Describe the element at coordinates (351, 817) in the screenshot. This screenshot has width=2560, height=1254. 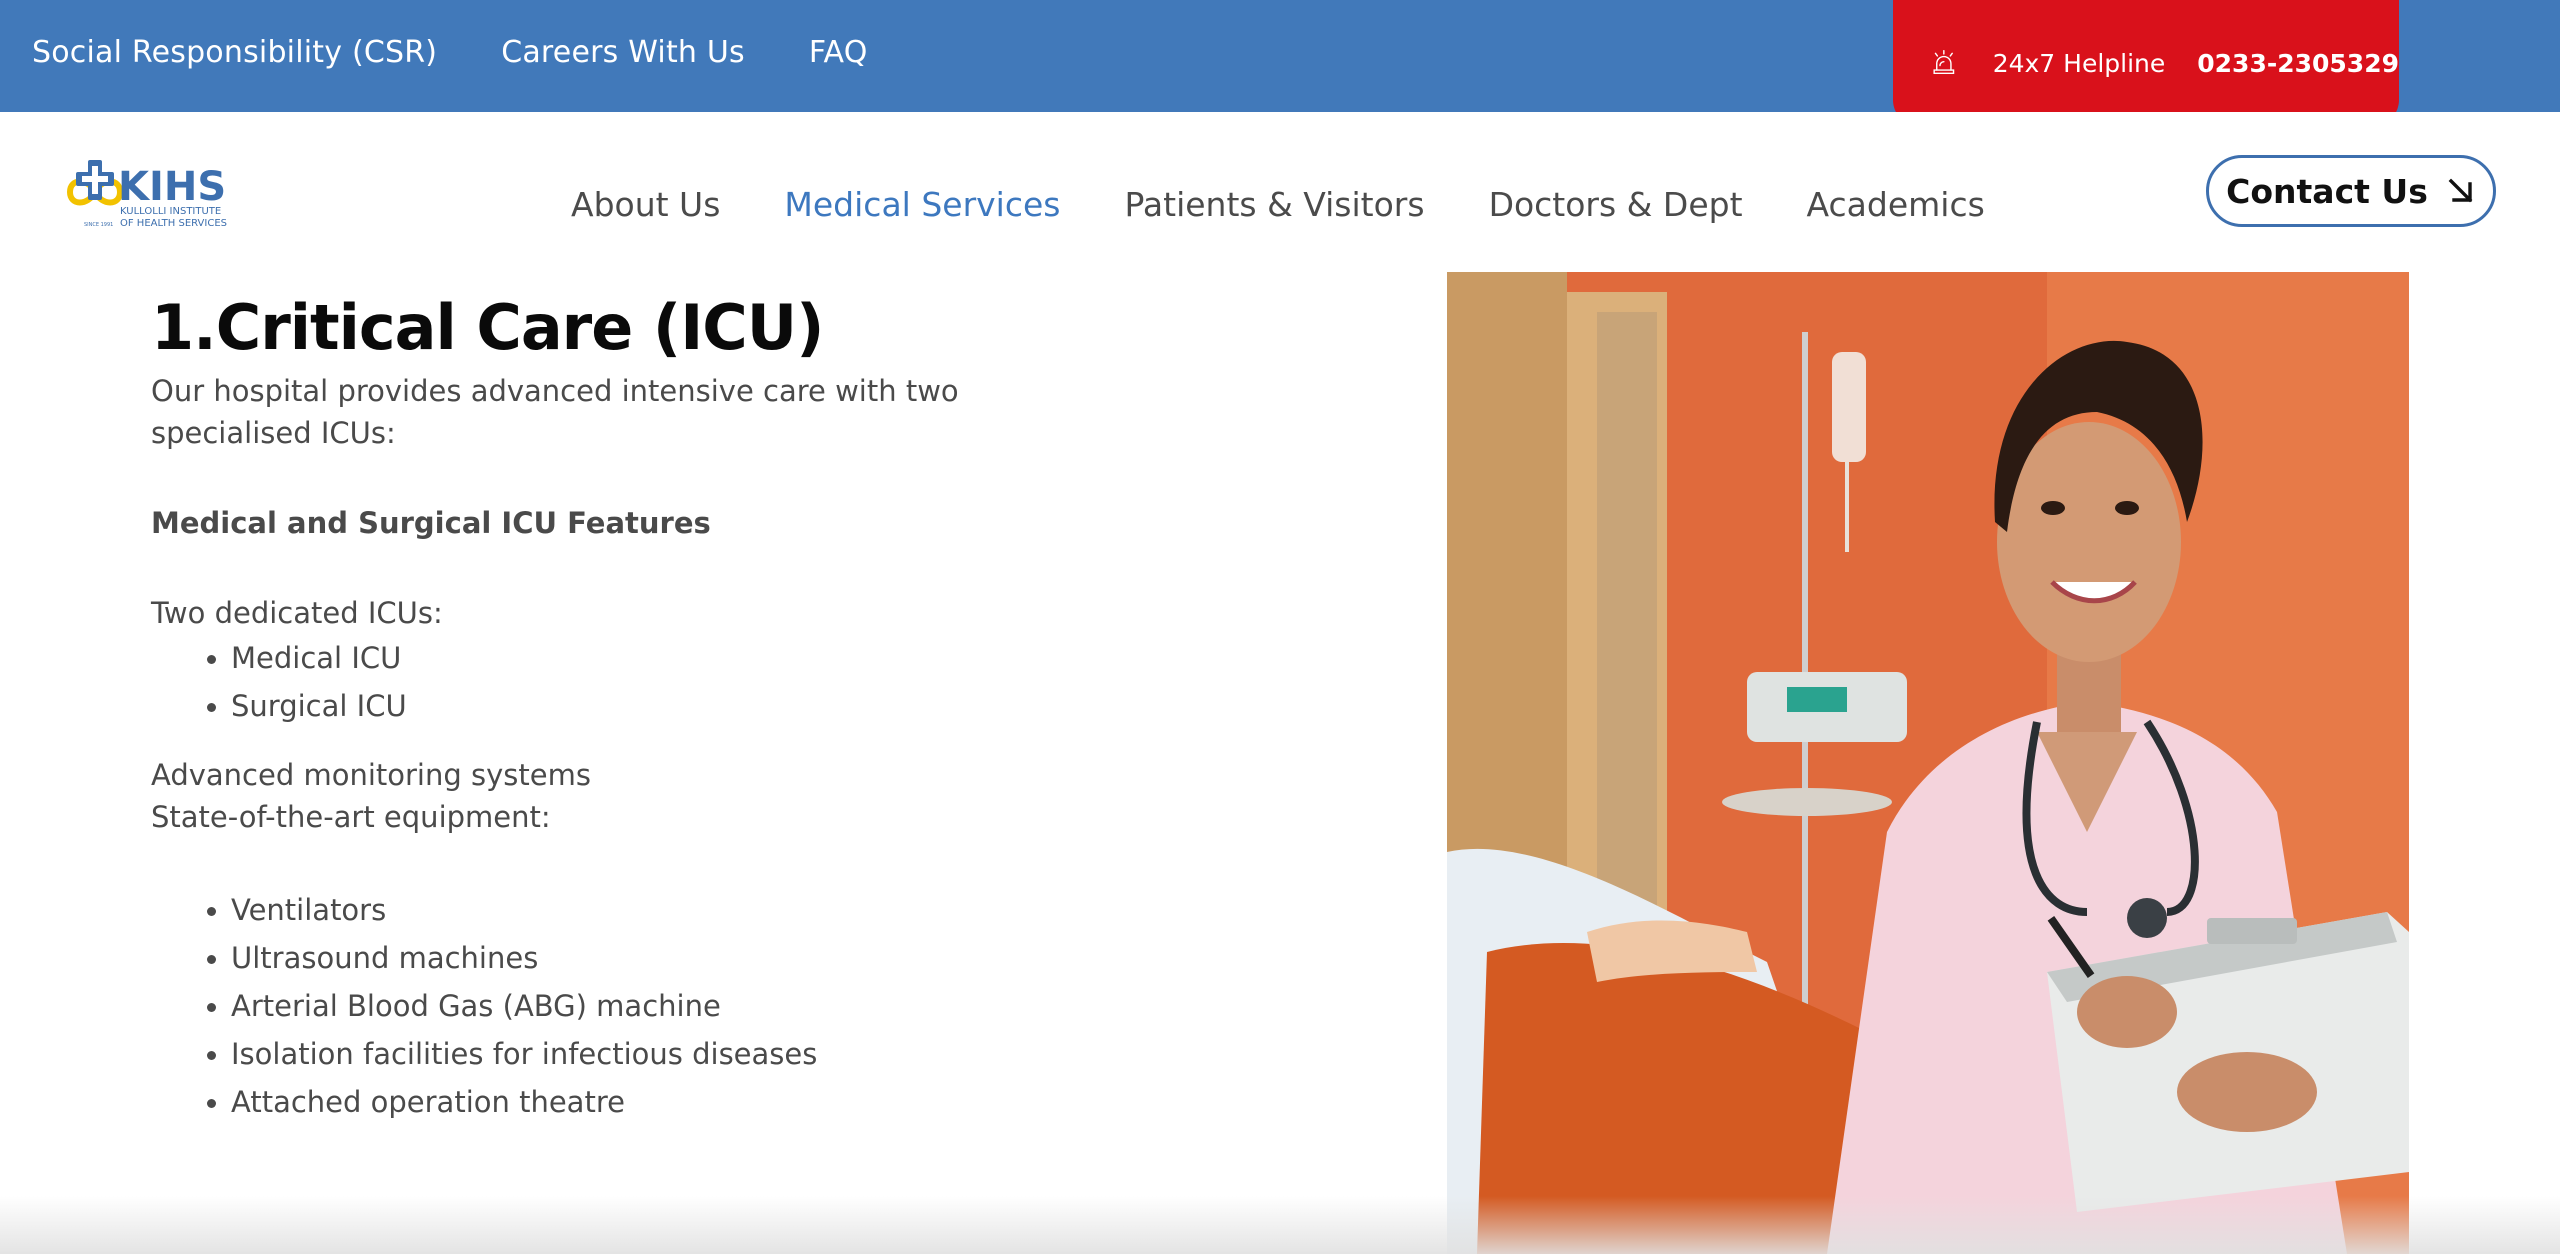
I see `equipment-label: State-of-the-art equipment:` at that location.